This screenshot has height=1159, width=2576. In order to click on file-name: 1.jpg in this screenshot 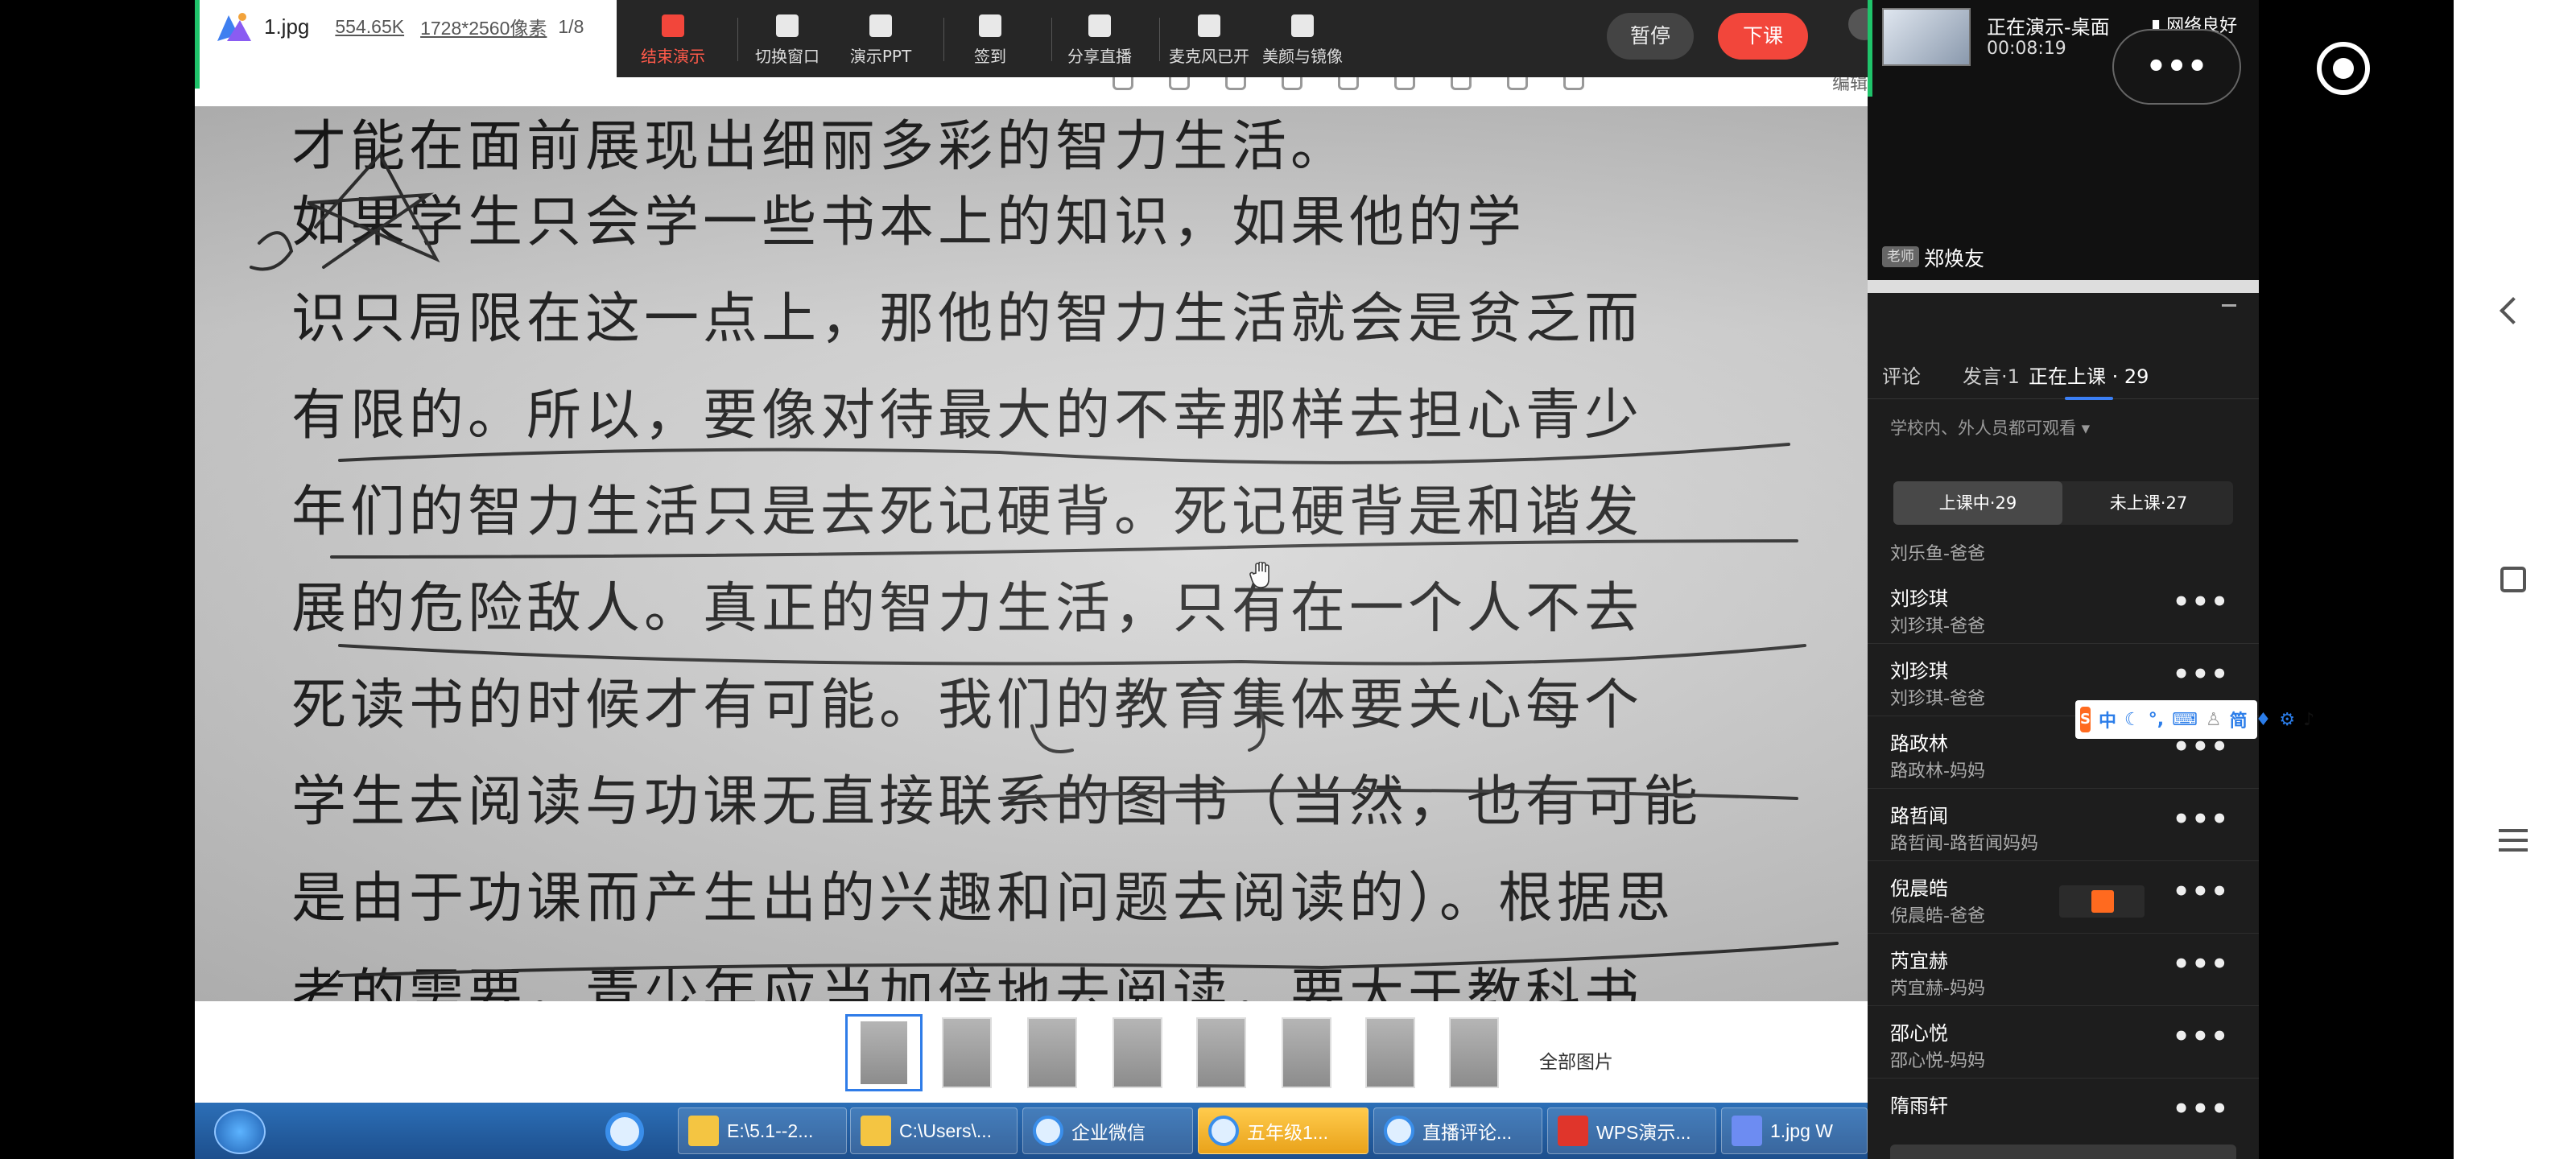, I will do `click(287, 26)`.